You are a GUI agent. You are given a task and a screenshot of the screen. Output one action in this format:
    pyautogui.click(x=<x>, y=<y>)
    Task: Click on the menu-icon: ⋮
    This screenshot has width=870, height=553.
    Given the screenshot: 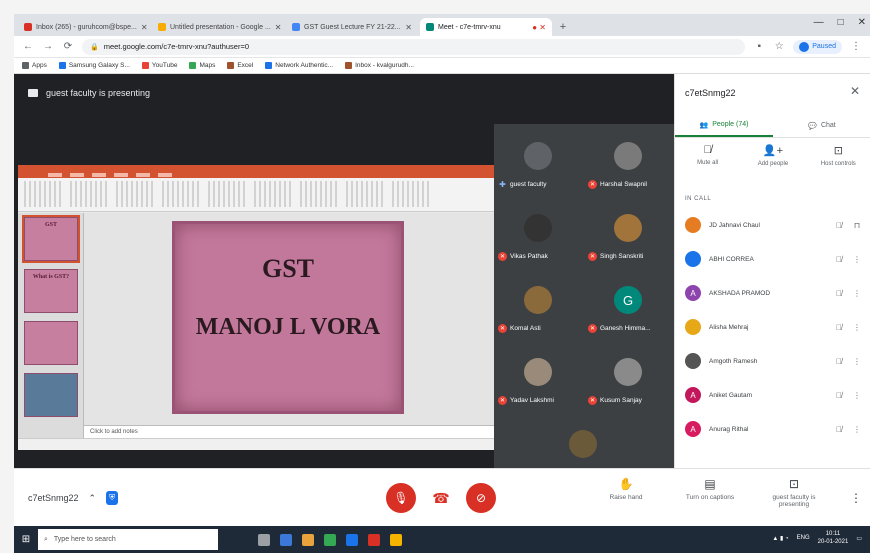 What is the action you would take?
    pyautogui.click(x=856, y=46)
    